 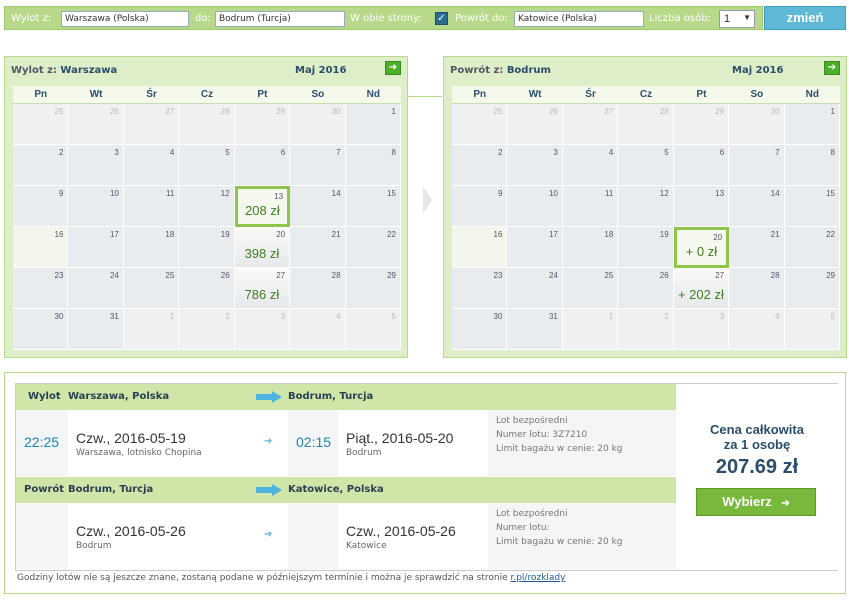 What do you see at coordinates (747, 17) in the screenshot?
I see `chevron-down-icon: ▼` at bounding box center [747, 17].